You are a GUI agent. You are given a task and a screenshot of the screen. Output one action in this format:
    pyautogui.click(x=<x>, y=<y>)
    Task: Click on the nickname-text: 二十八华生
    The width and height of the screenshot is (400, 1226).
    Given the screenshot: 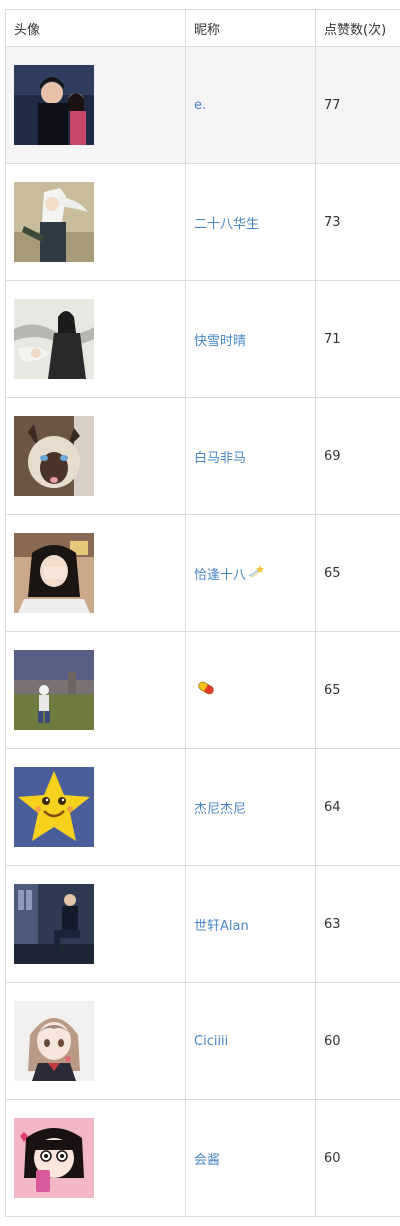 What is the action you would take?
    pyautogui.click(x=227, y=224)
    